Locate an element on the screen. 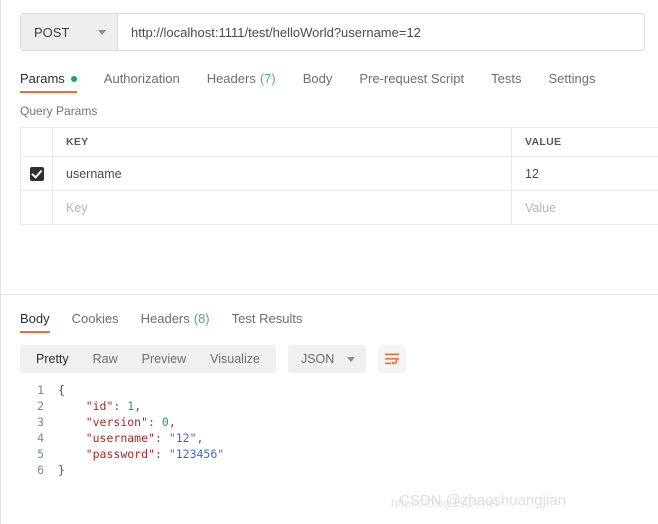 This screenshot has height=524, width=658. format-pretty-button: Pretty is located at coordinates (52, 359).